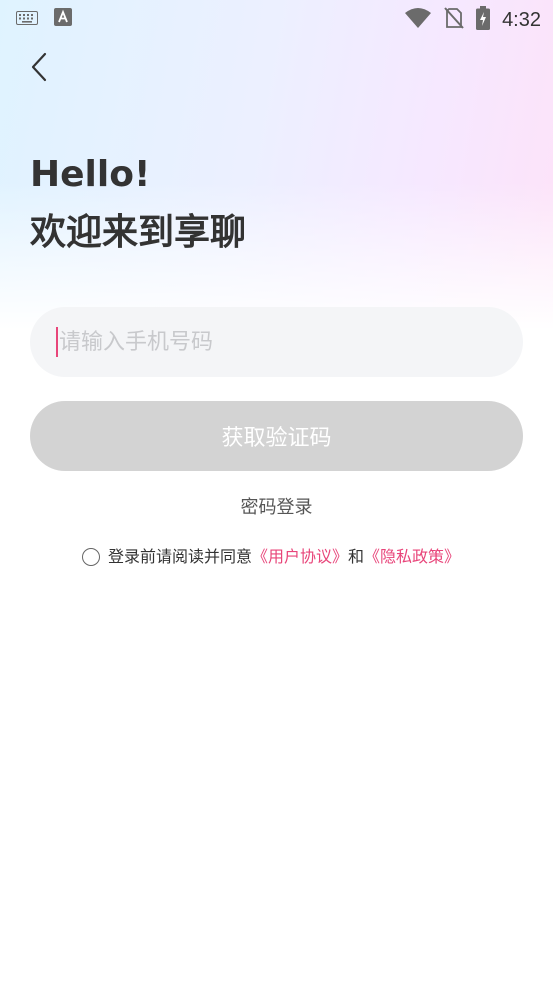  Describe the element at coordinates (57, 342) in the screenshot. I see `text-cursor` at that location.